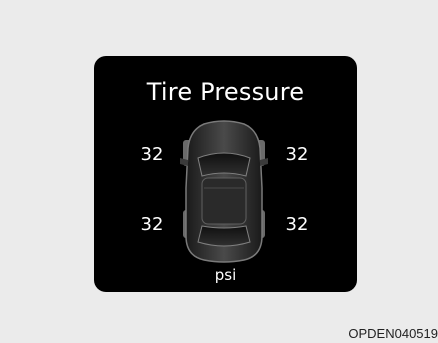 This screenshot has height=343, width=438. I want to click on roof, so click(224, 201).